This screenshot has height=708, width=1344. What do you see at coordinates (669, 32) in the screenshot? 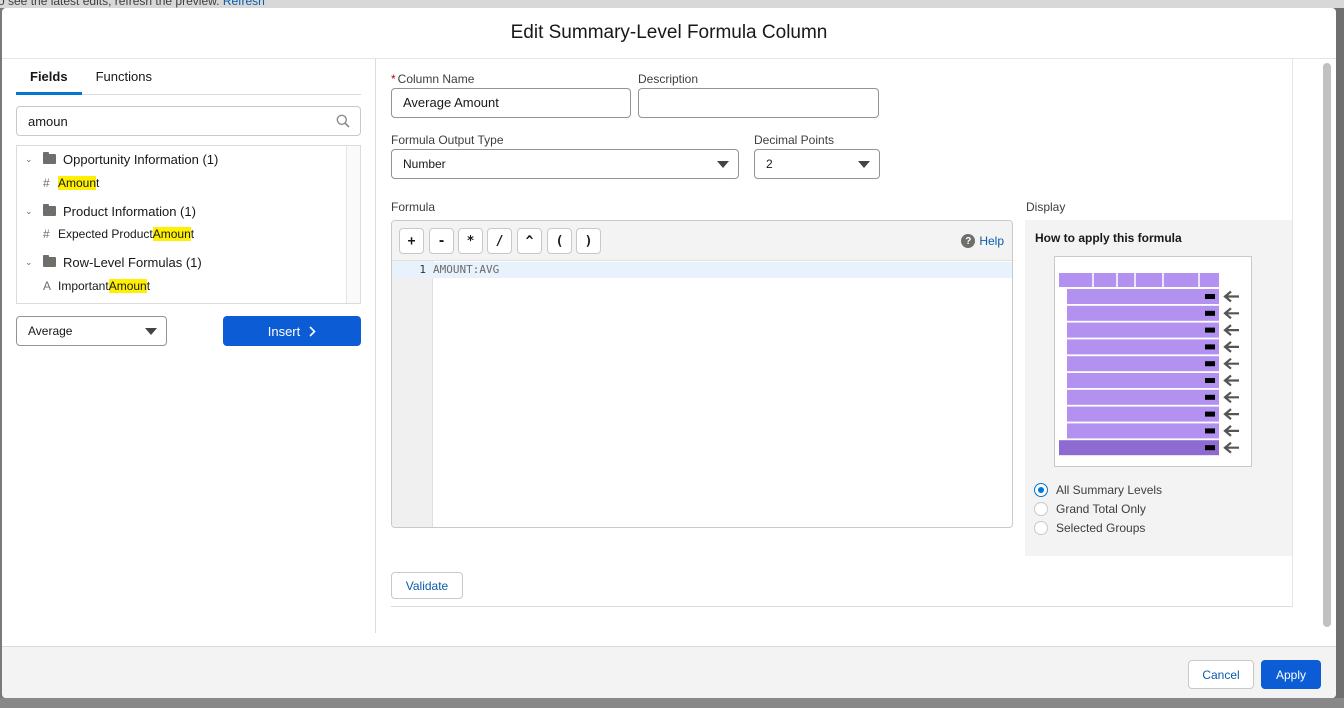
I see `modal-title: Edit Summary-Level Formula Column` at bounding box center [669, 32].